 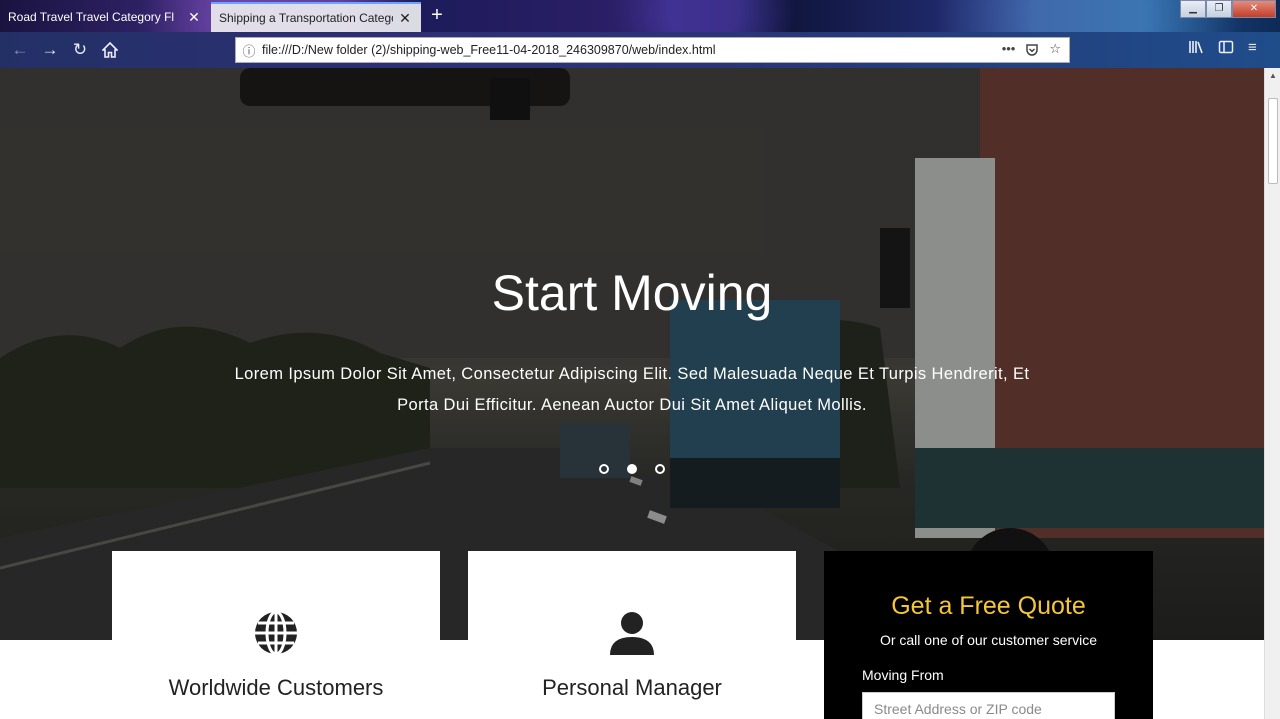 I want to click on slider-dots, so click(x=632, y=469).